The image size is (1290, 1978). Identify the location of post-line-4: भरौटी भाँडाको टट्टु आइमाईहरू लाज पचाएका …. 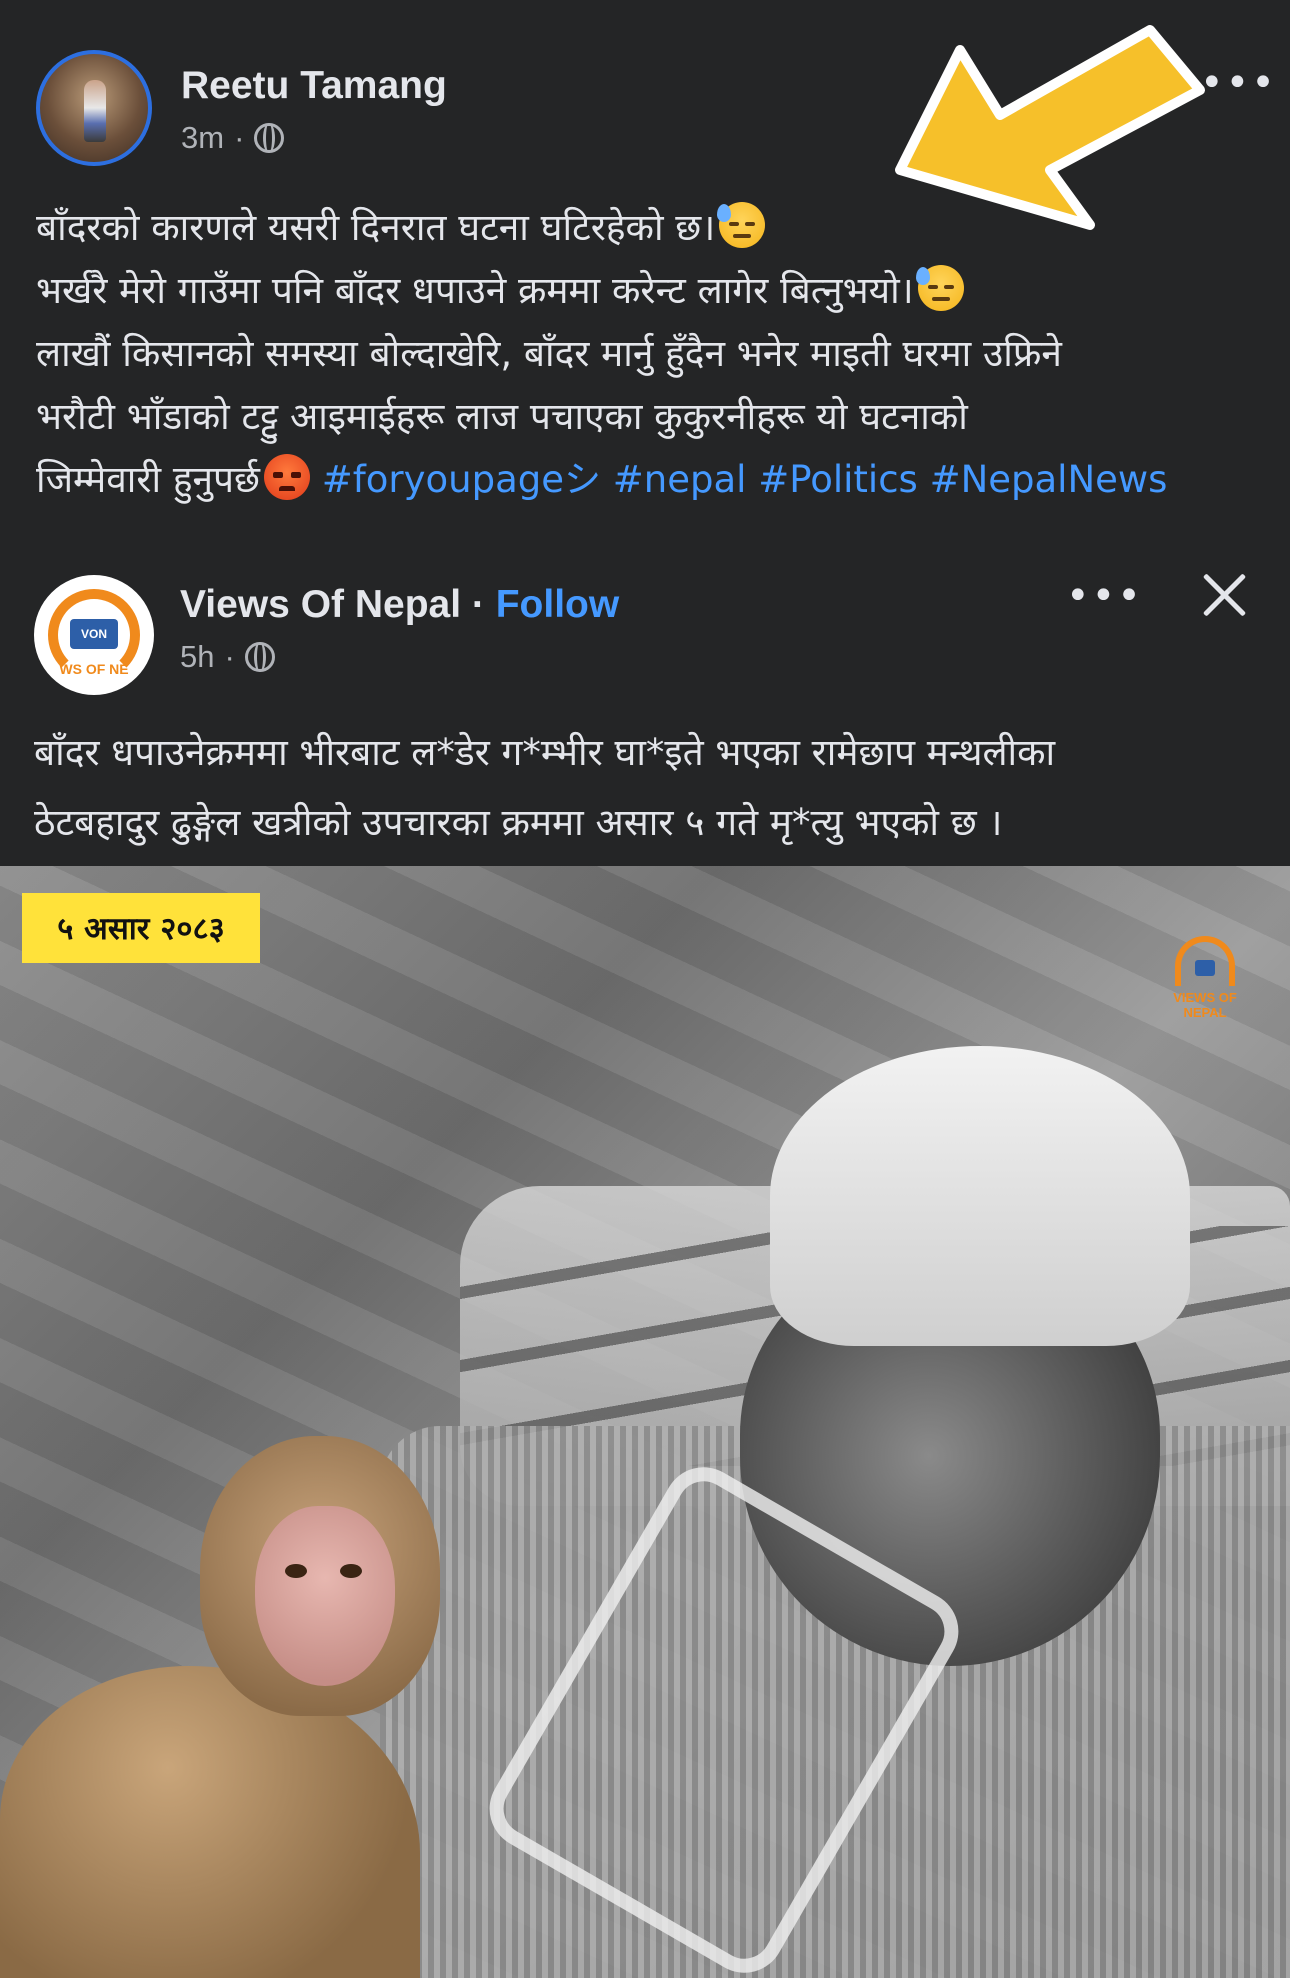
(502, 416).